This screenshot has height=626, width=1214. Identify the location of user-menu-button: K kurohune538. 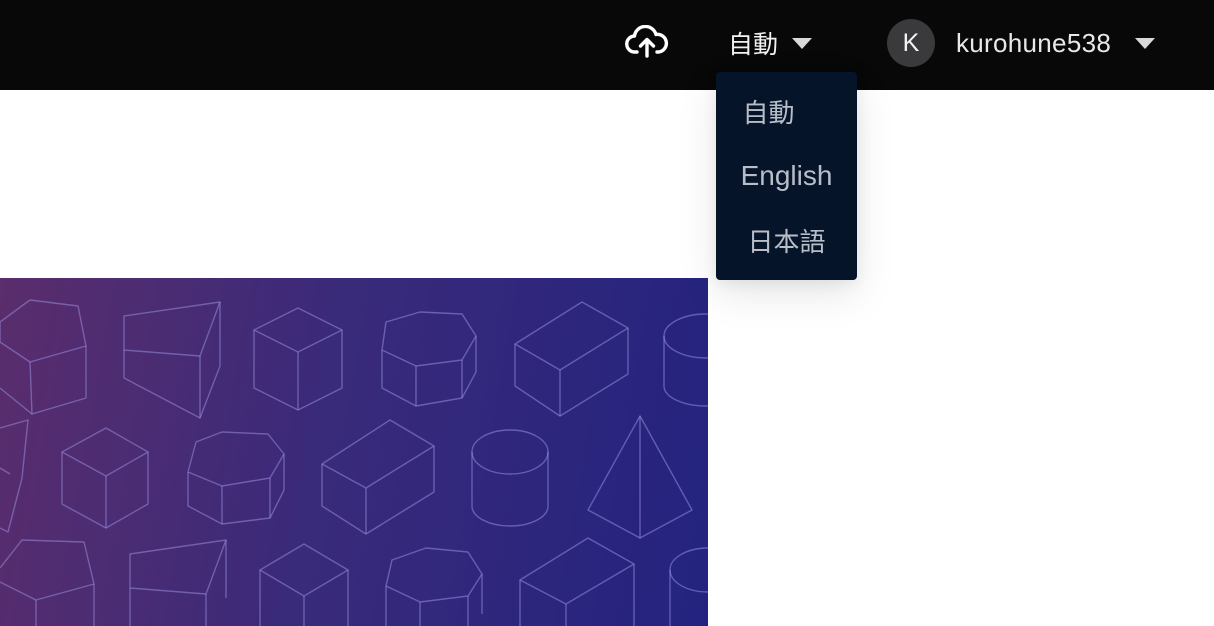
(1021, 43).